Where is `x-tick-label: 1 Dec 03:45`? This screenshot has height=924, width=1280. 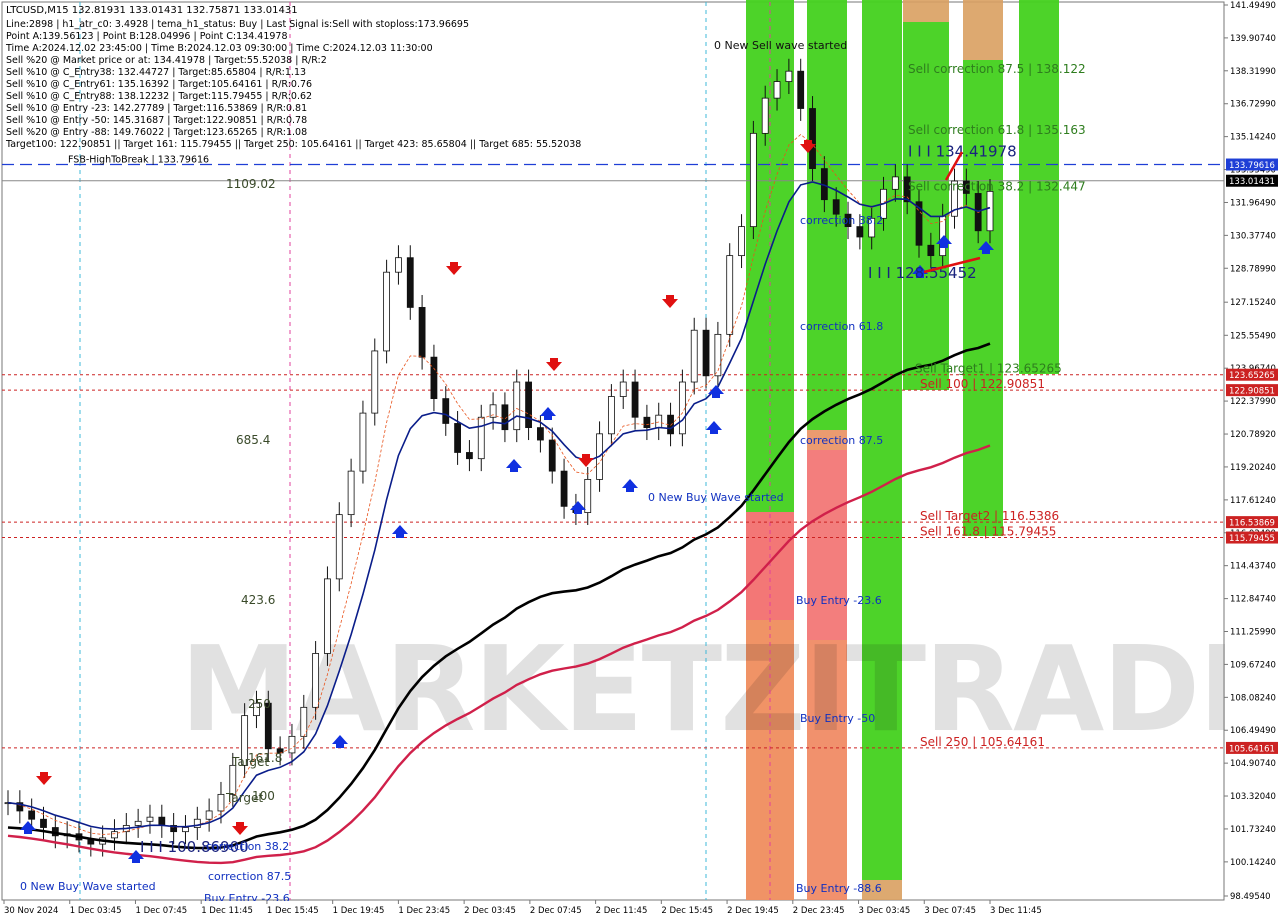 x-tick-label: 1 Dec 03:45 is located at coordinates (96, 911).